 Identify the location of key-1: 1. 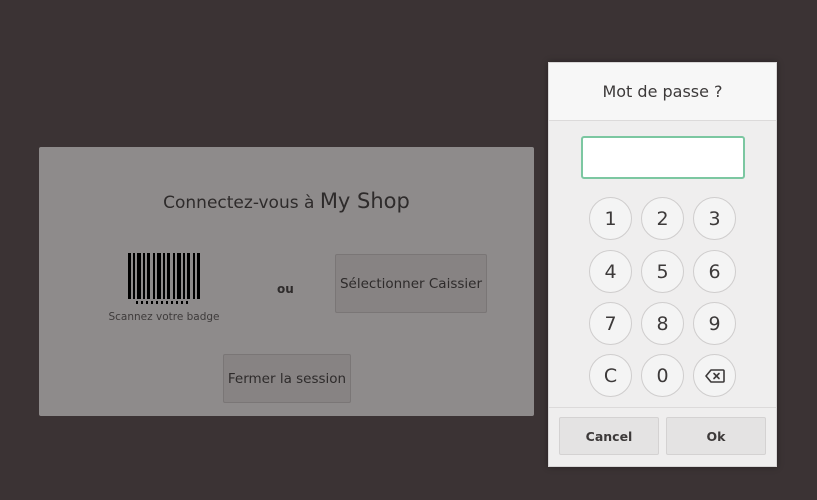
(610, 218).